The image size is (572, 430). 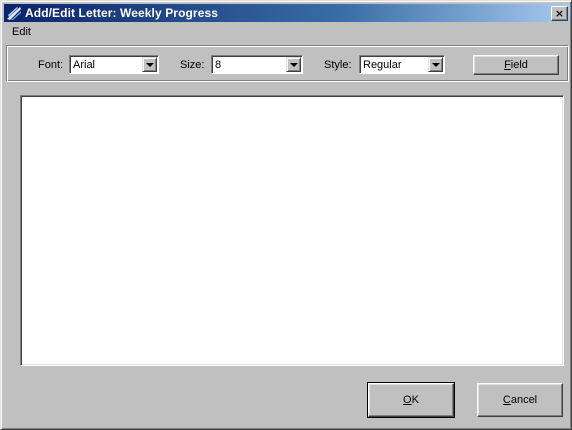 I want to click on app-icon, so click(x=14, y=13).